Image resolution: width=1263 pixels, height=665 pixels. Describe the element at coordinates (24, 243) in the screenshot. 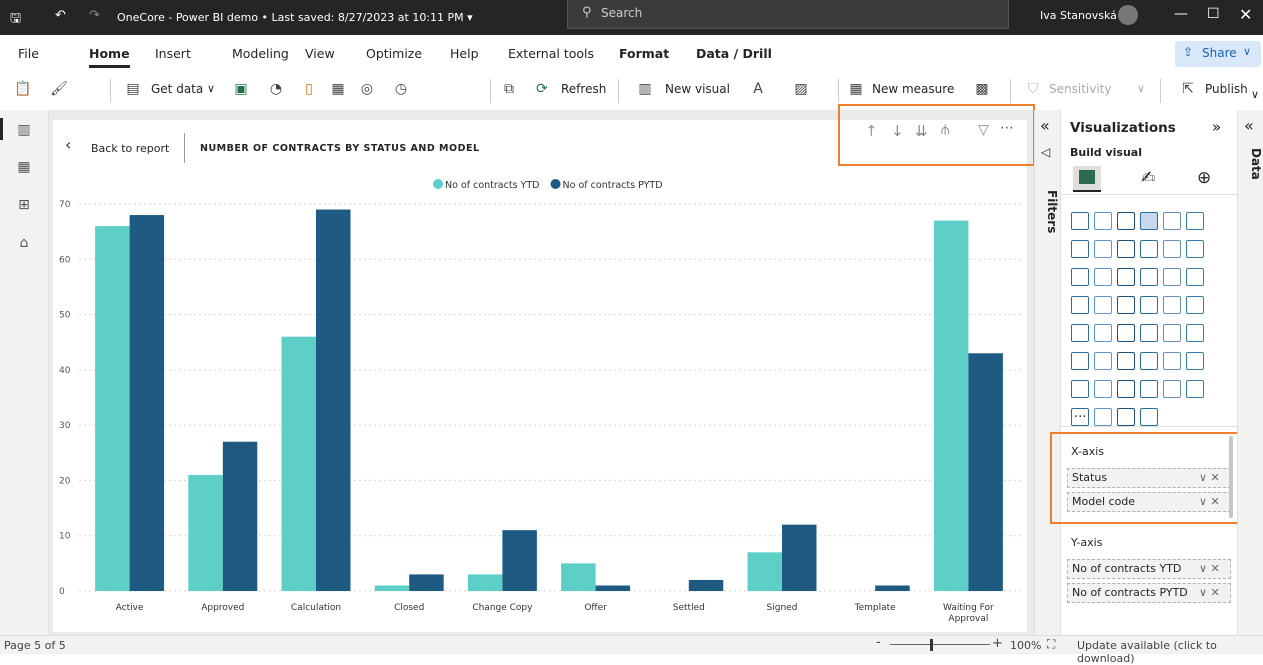

I see `dax-query-icon: ⌂` at that location.